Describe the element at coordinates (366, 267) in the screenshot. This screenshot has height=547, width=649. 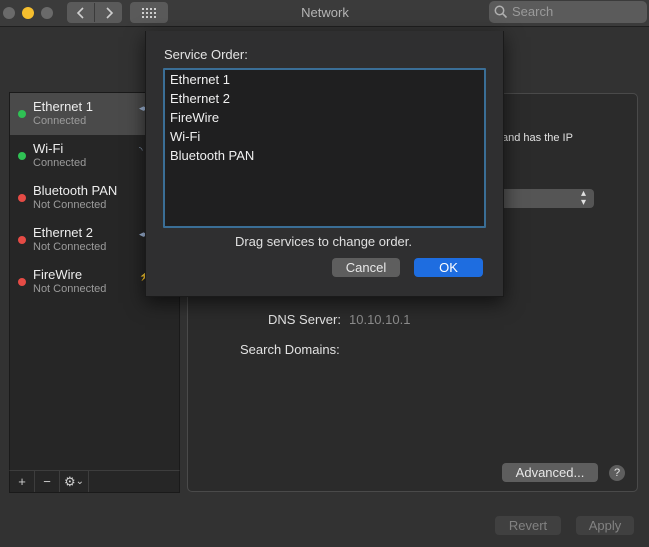
I see `cancel-button: Cancel` at that location.